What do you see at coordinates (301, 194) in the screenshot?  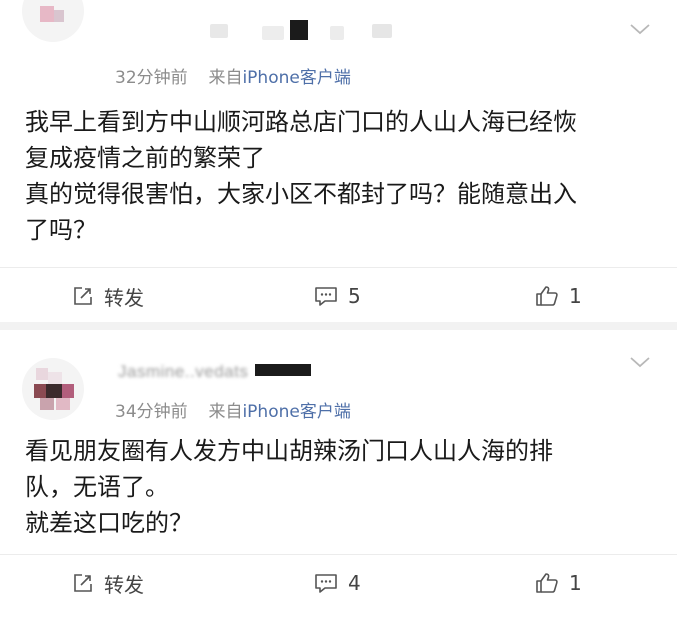 I see `content-line: 真的觉得很害怕，大家小区不都封了吗？能随意出入` at bounding box center [301, 194].